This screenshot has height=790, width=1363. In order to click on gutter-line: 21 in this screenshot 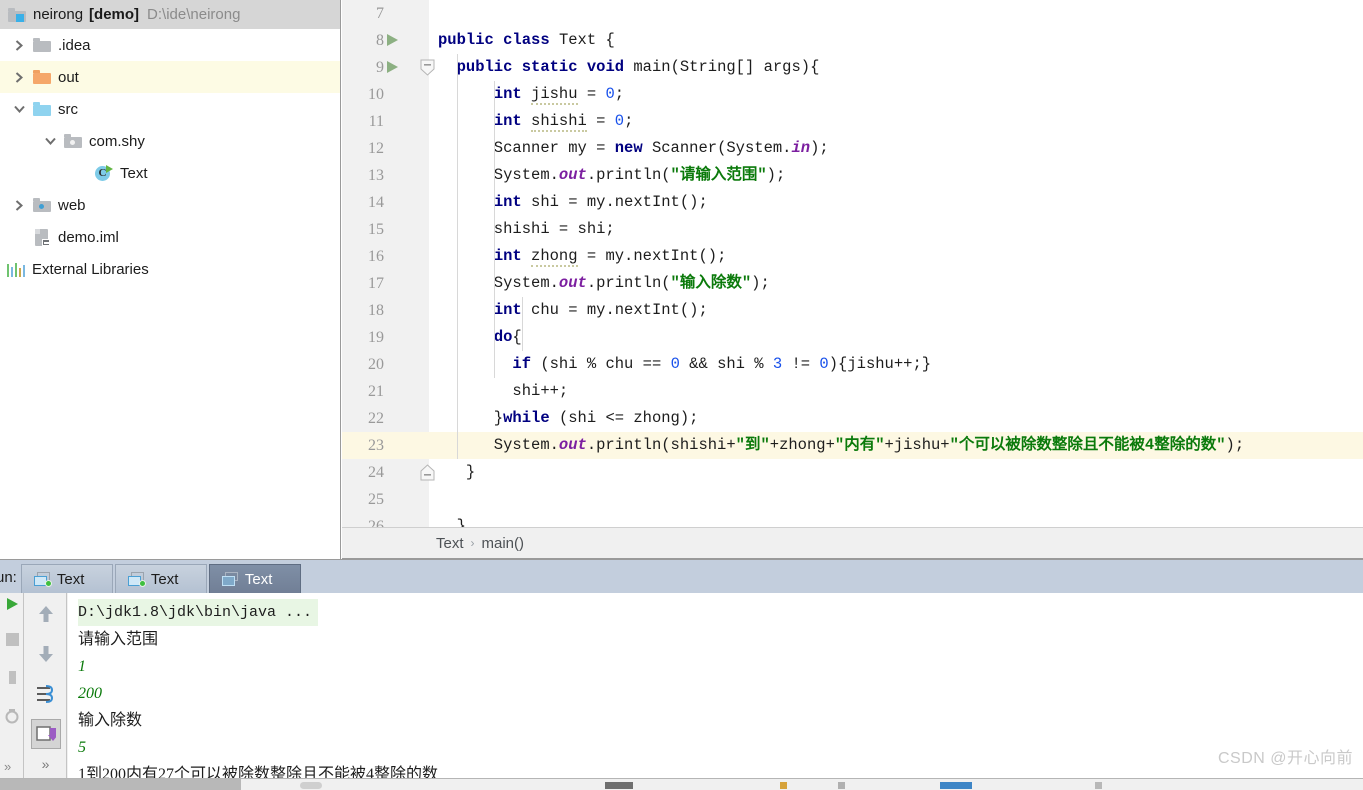, I will do `click(385, 391)`.